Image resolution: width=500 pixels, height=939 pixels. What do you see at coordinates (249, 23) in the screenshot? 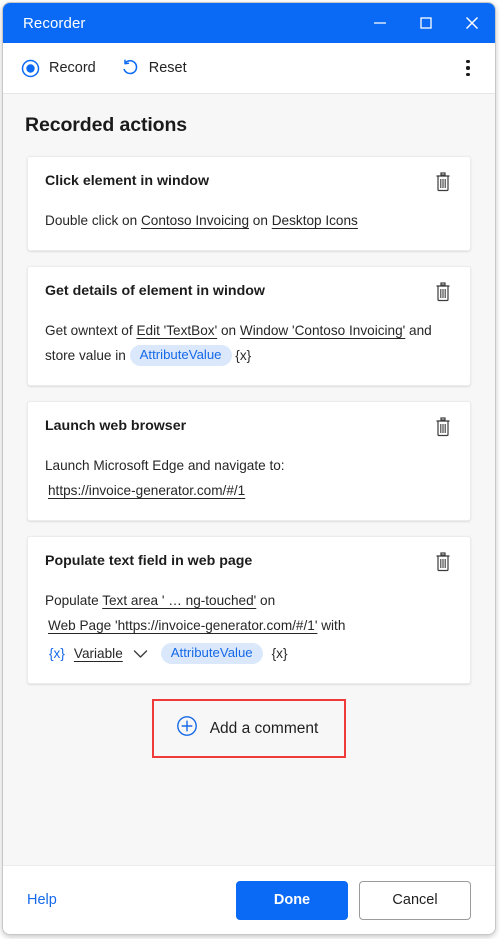
I see `title-bar: Recorder` at bounding box center [249, 23].